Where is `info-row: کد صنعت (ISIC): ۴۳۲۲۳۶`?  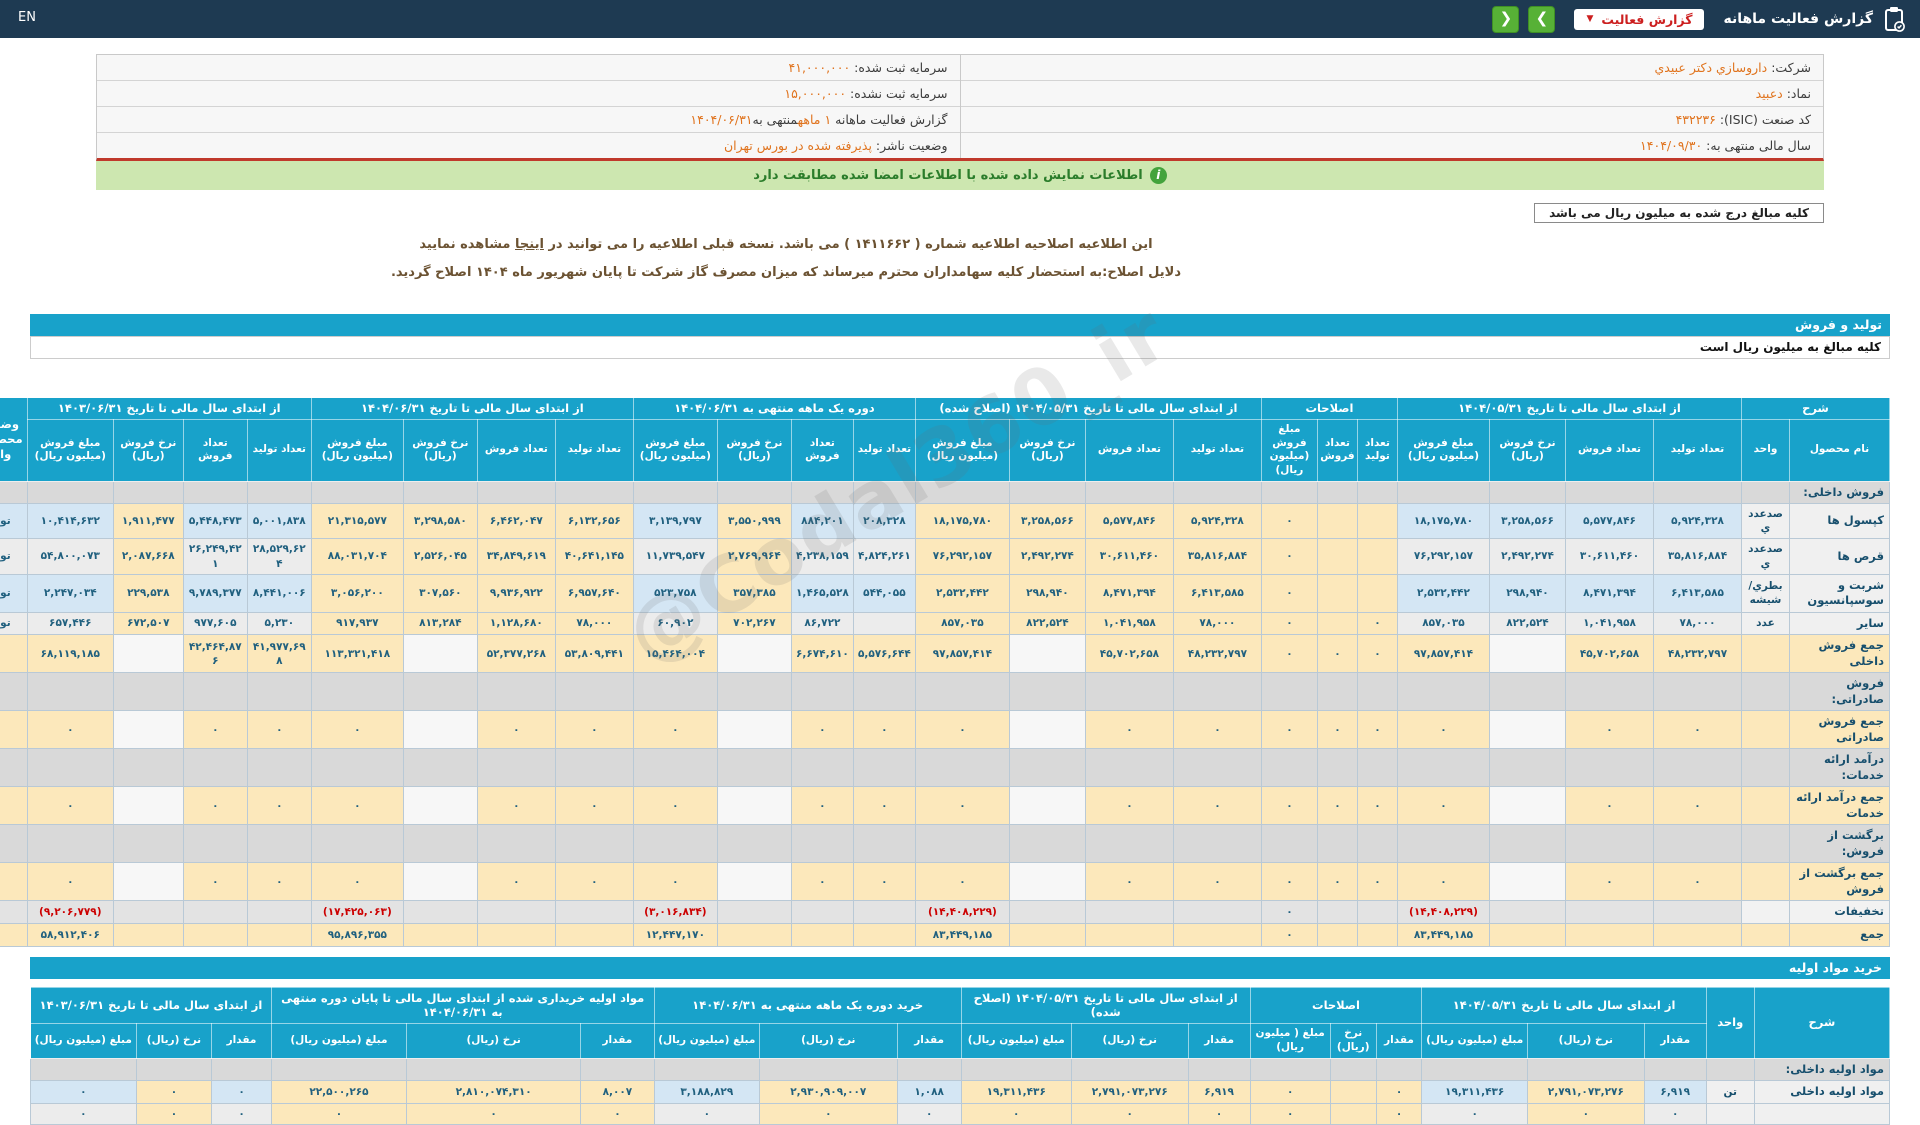
info-row: کد صنعت (ISIC): ۴۳۲۲۳۶ is located at coordinates (1391, 120).